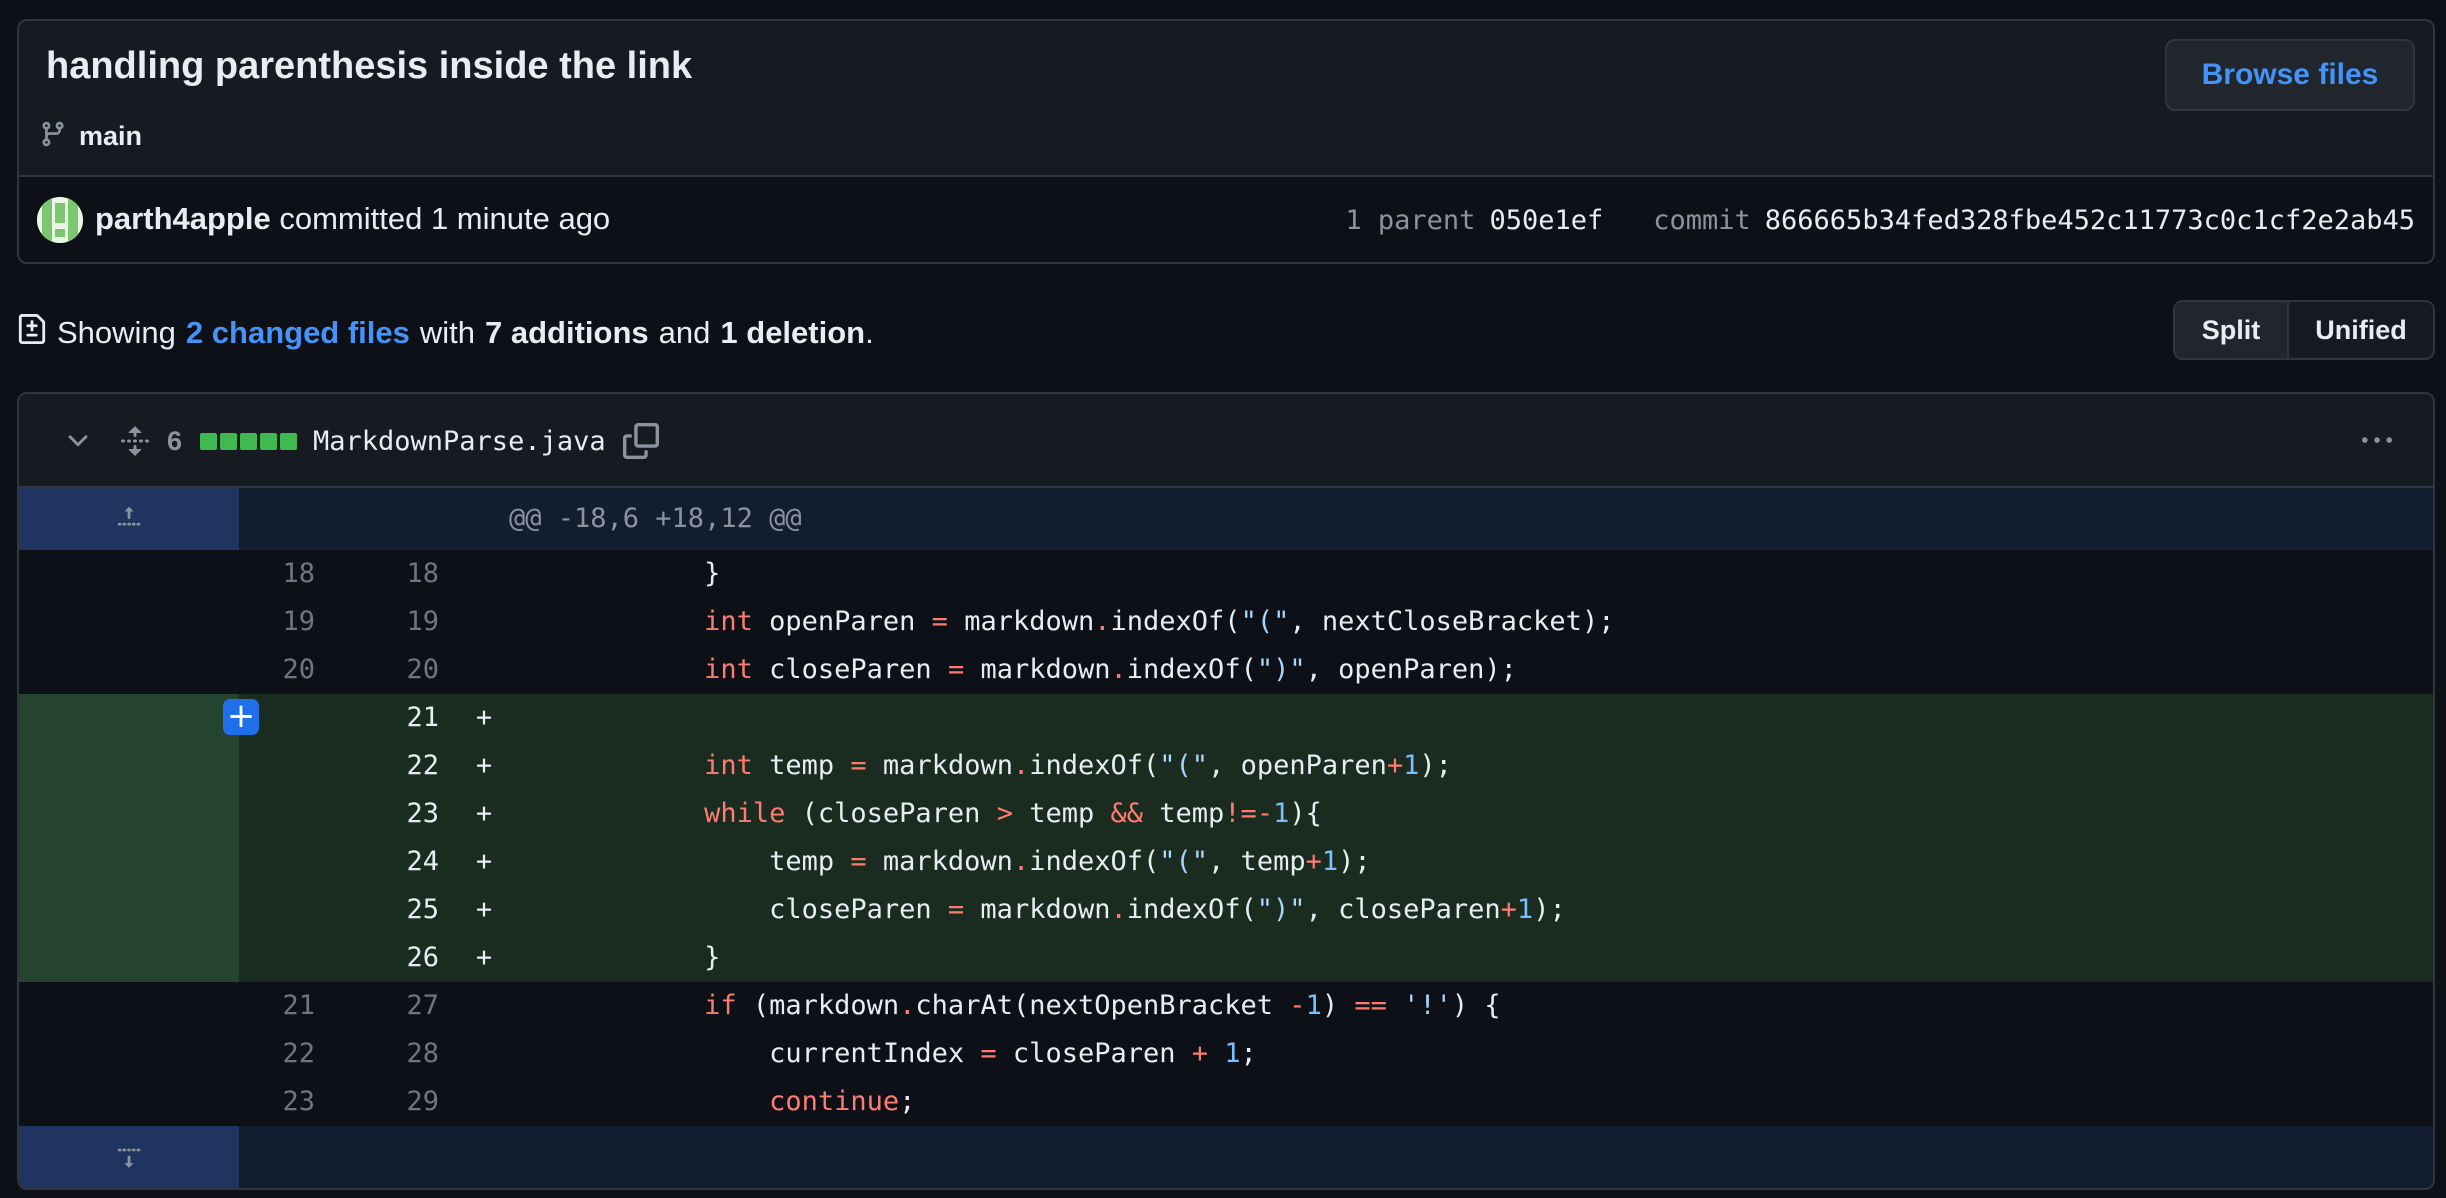 Image resolution: width=2446 pixels, height=1198 pixels. Describe the element at coordinates (129, 519) in the screenshot. I see `expand-up-icon` at that location.